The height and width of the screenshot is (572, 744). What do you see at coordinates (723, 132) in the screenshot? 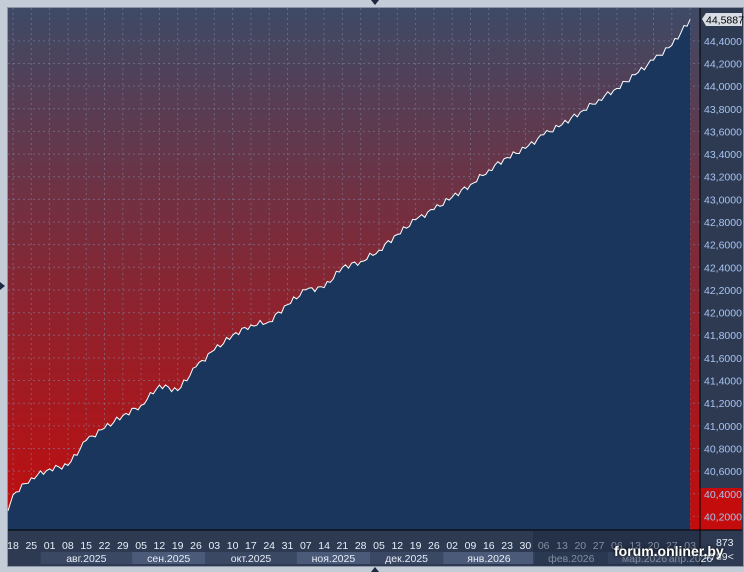
I see `y-tick-label: 43,6000` at bounding box center [723, 132].